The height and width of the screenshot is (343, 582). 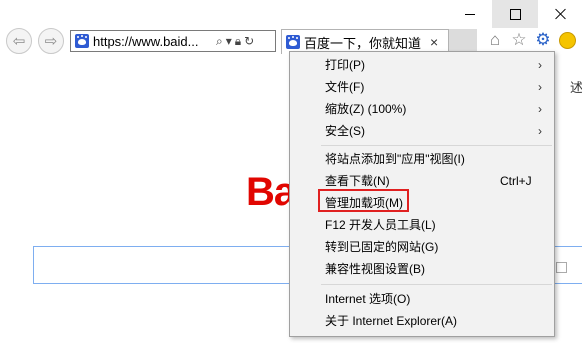 What do you see at coordinates (391, 321) in the screenshot?
I see `menu-item-label: 关于 Internet Explorer(A)` at bounding box center [391, 321].